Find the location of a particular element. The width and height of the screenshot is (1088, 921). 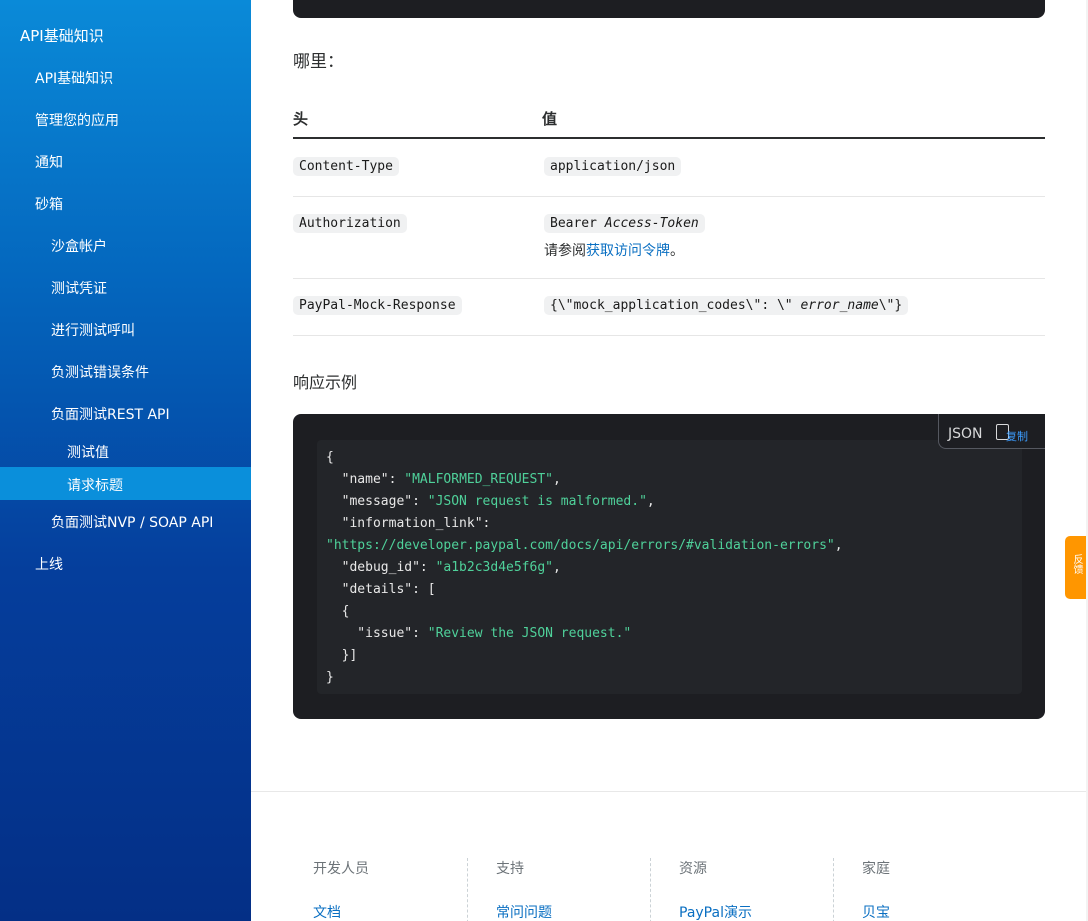

where-label: 哪里： is located at coordinates (318, 62).